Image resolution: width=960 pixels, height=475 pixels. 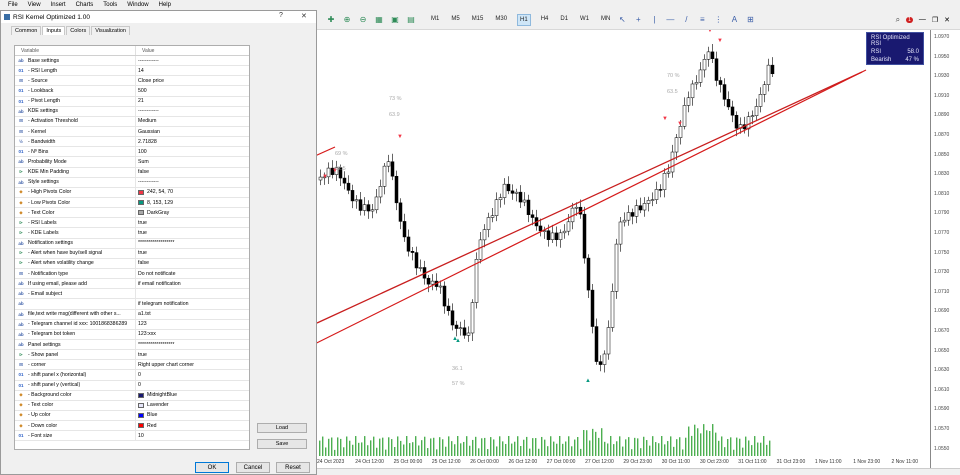 I want to click on input-row: ◆ - Text color Lavender, so click(x=132, y=405).